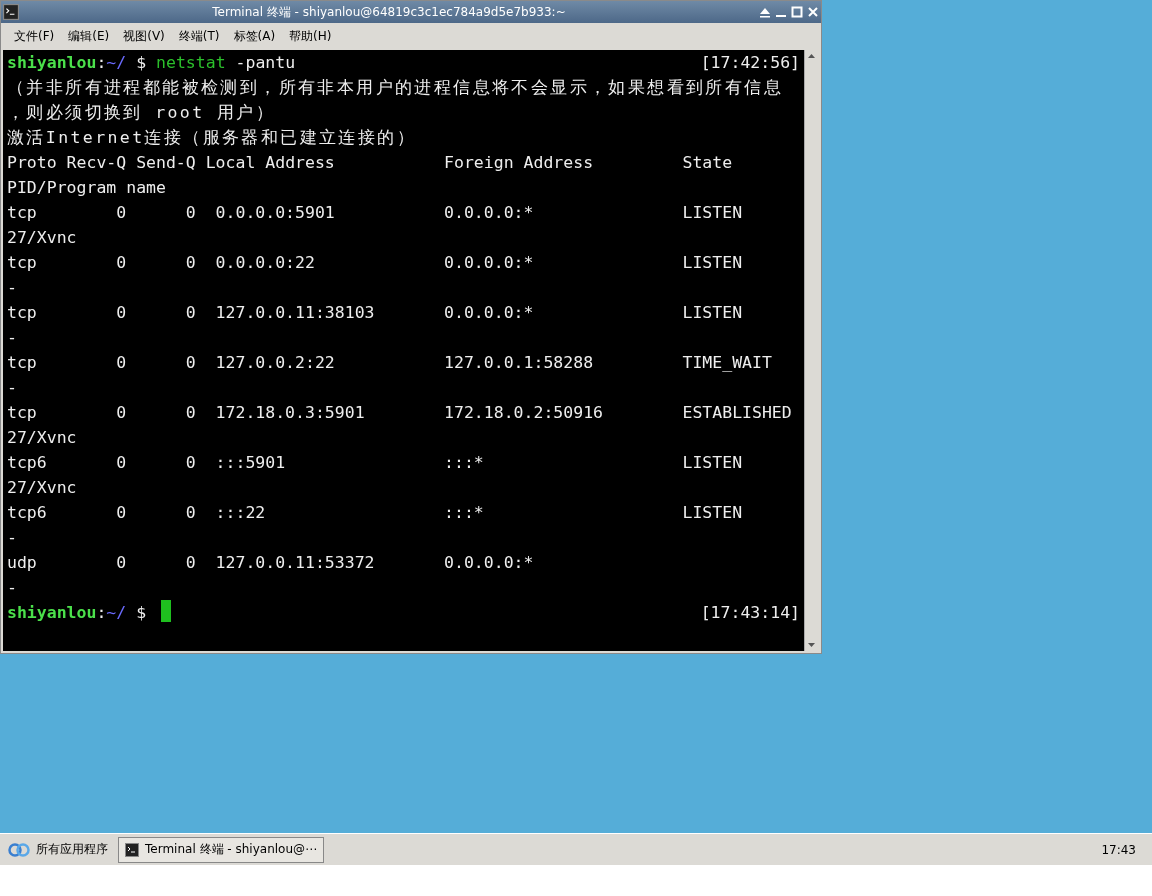 The width and height of the screenshot is (1152, 896). Describe the element at coordinates (275, 363) in the screenshot. I see `local-address-cell-text: 127.0.0.2:22` at that location.